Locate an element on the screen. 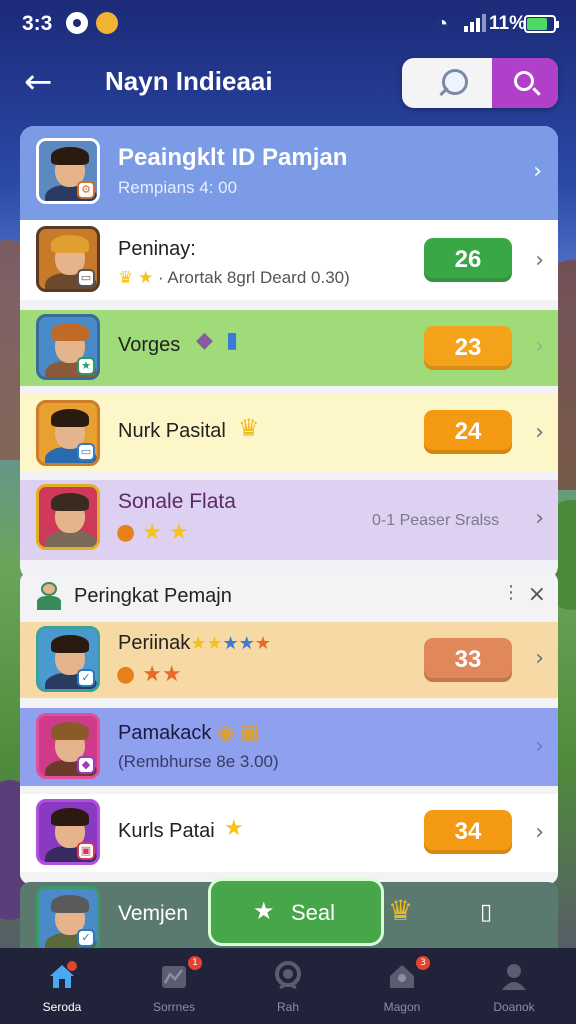 The image size is (576, 1024). tab-label: Rah is located at coordinates (287, 1007).